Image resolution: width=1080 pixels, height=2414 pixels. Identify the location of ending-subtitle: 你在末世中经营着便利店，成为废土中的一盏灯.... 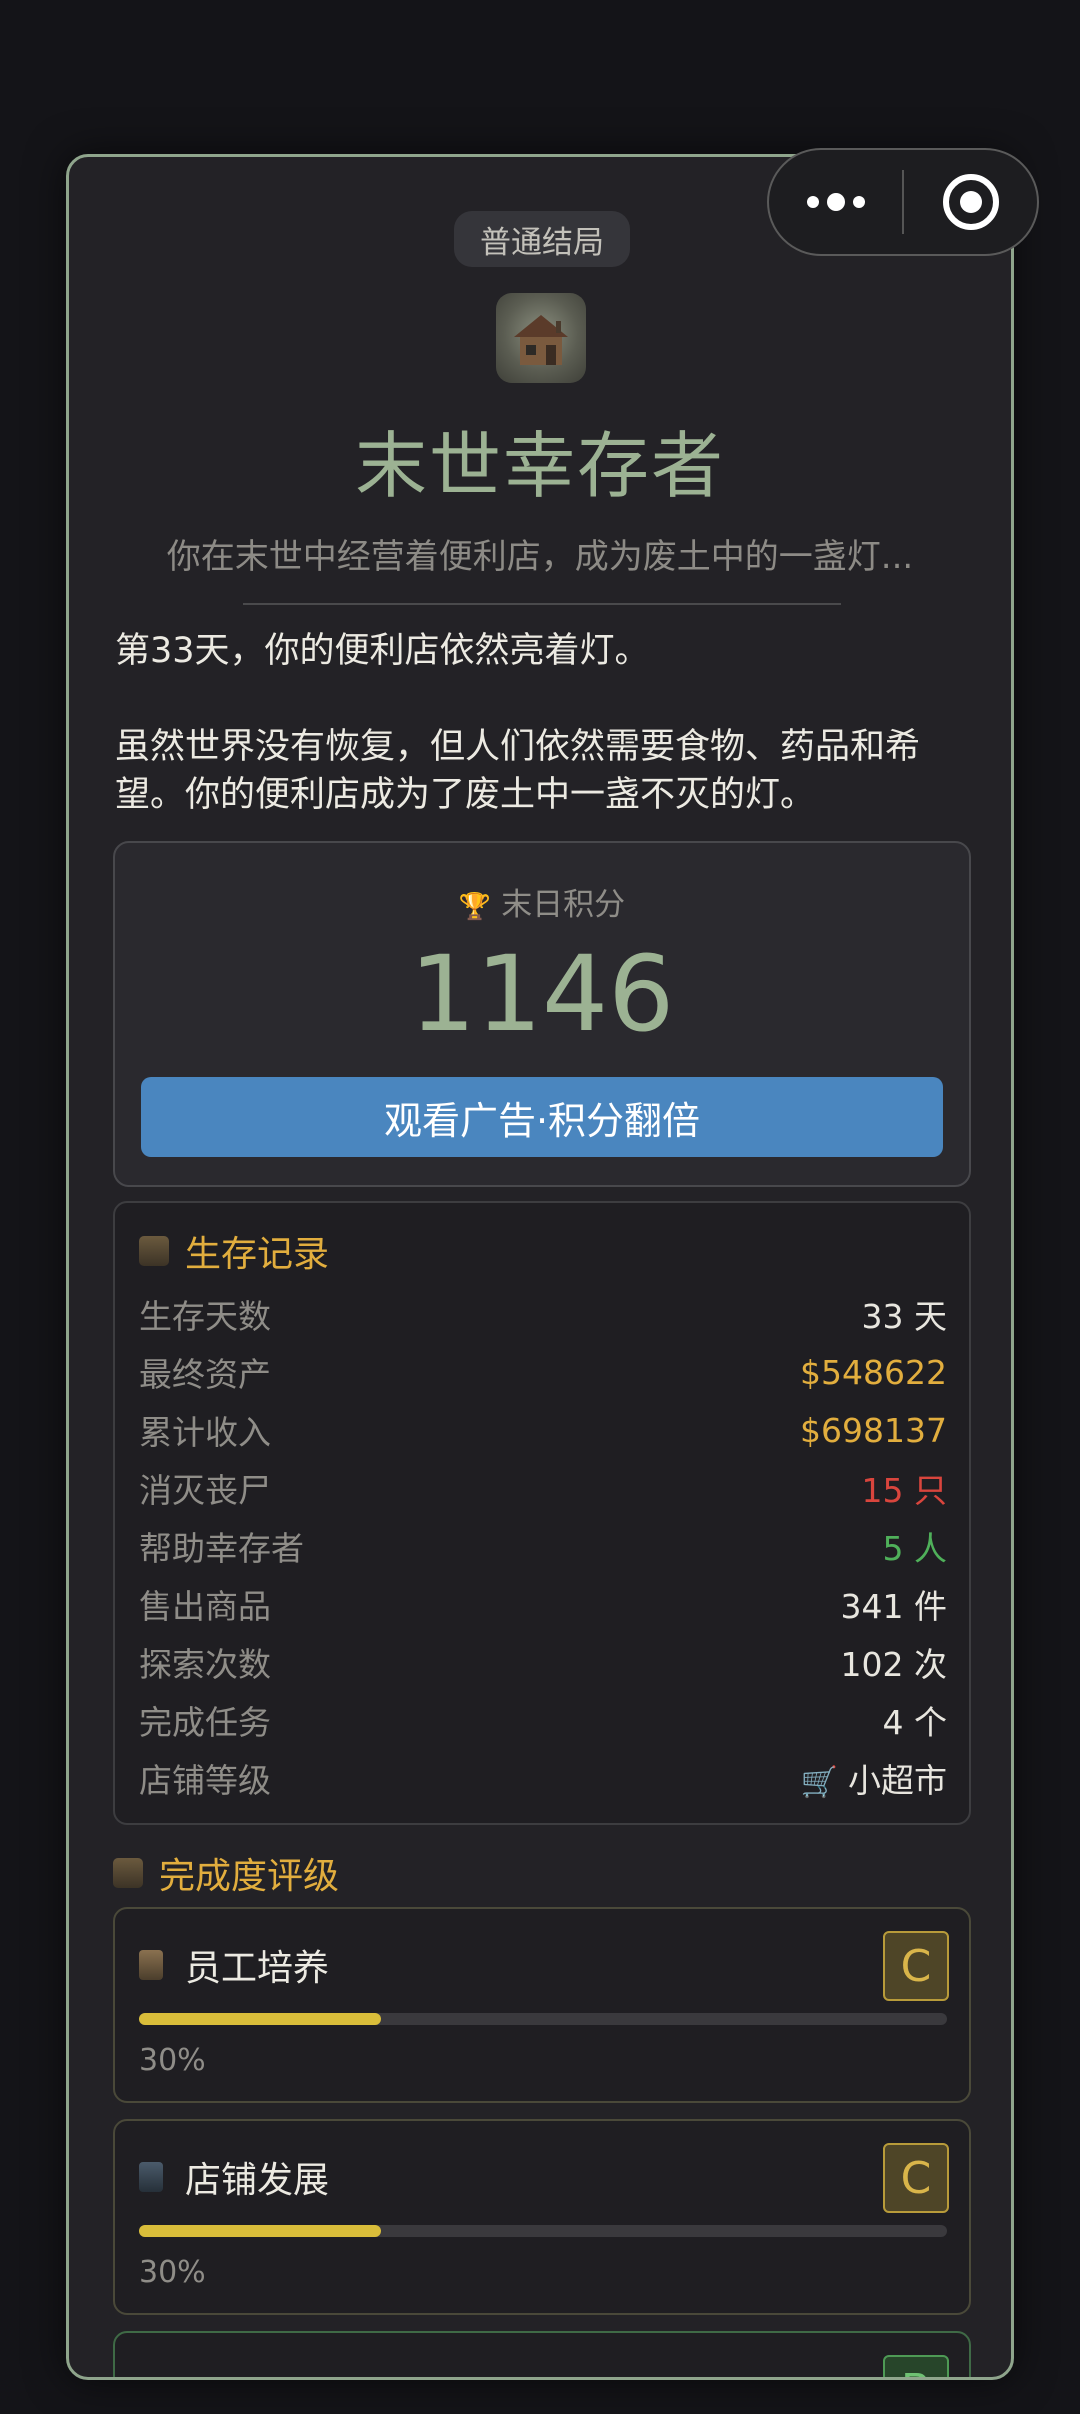
(540, 557).